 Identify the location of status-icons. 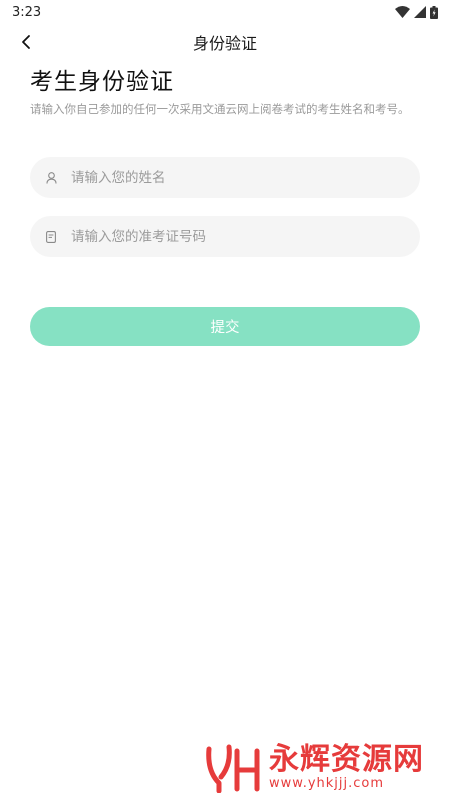
(416, 12).